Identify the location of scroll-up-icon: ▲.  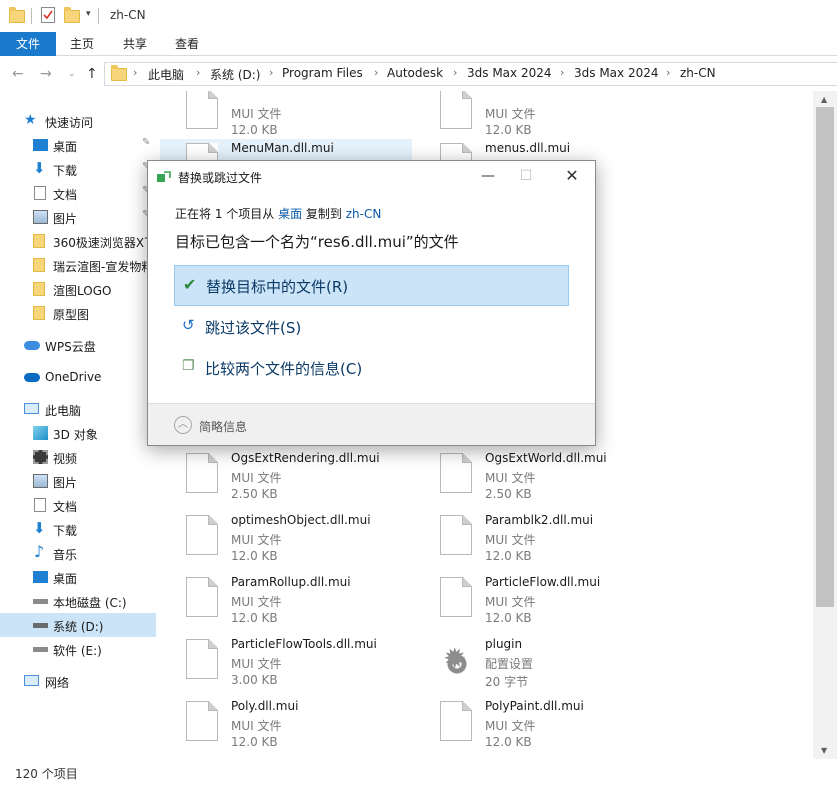
(824, 99).